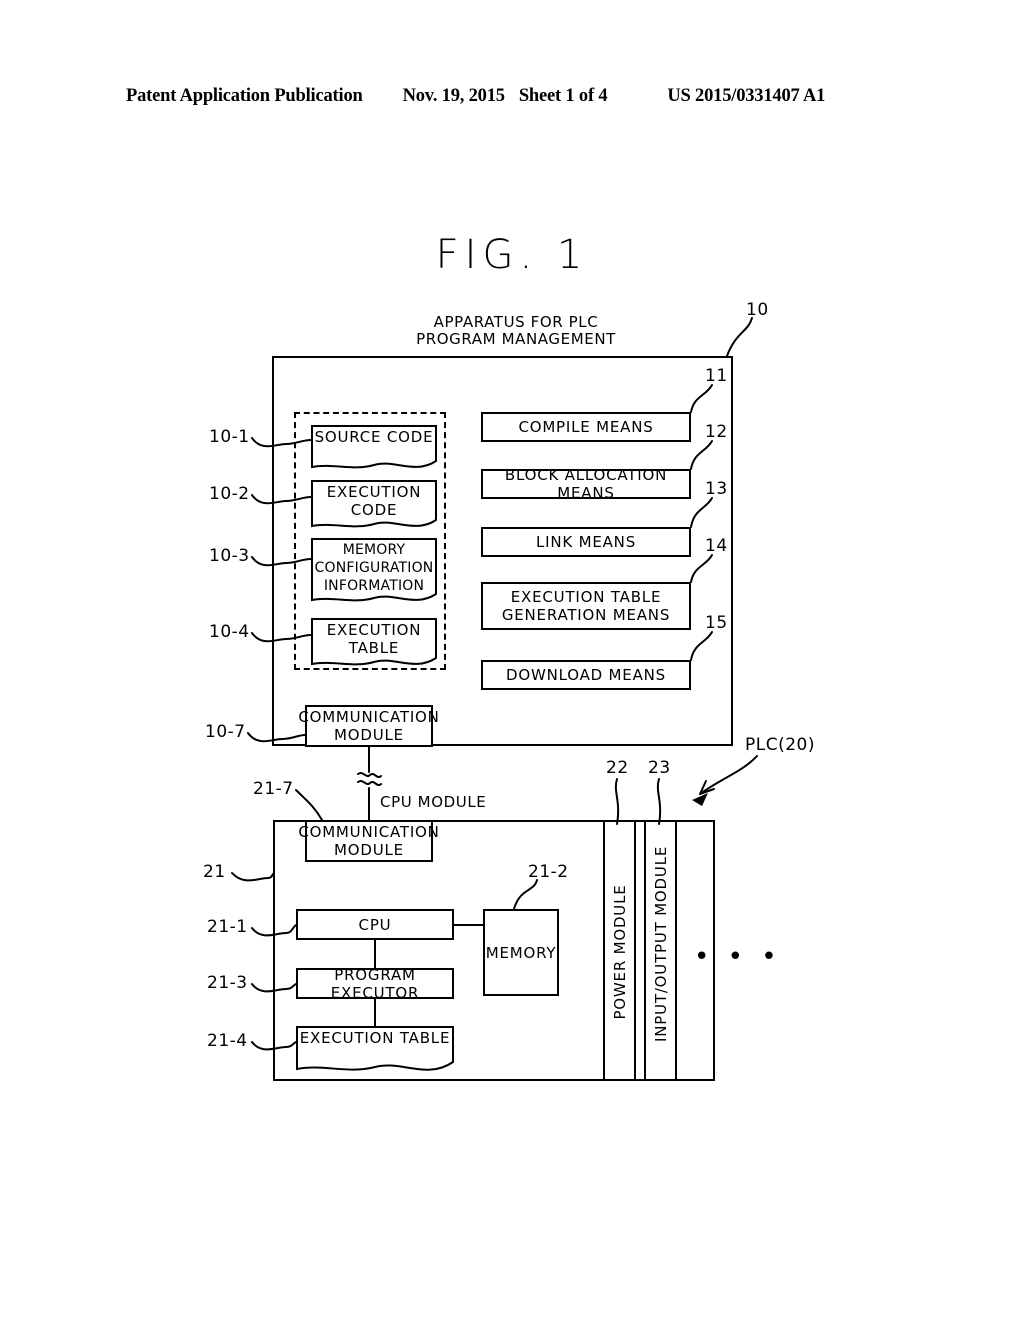 Image resolution: width=1024 pixels, height=1320 pixels. I want to click on ref-10-4: 10-4, so click(229, 632).